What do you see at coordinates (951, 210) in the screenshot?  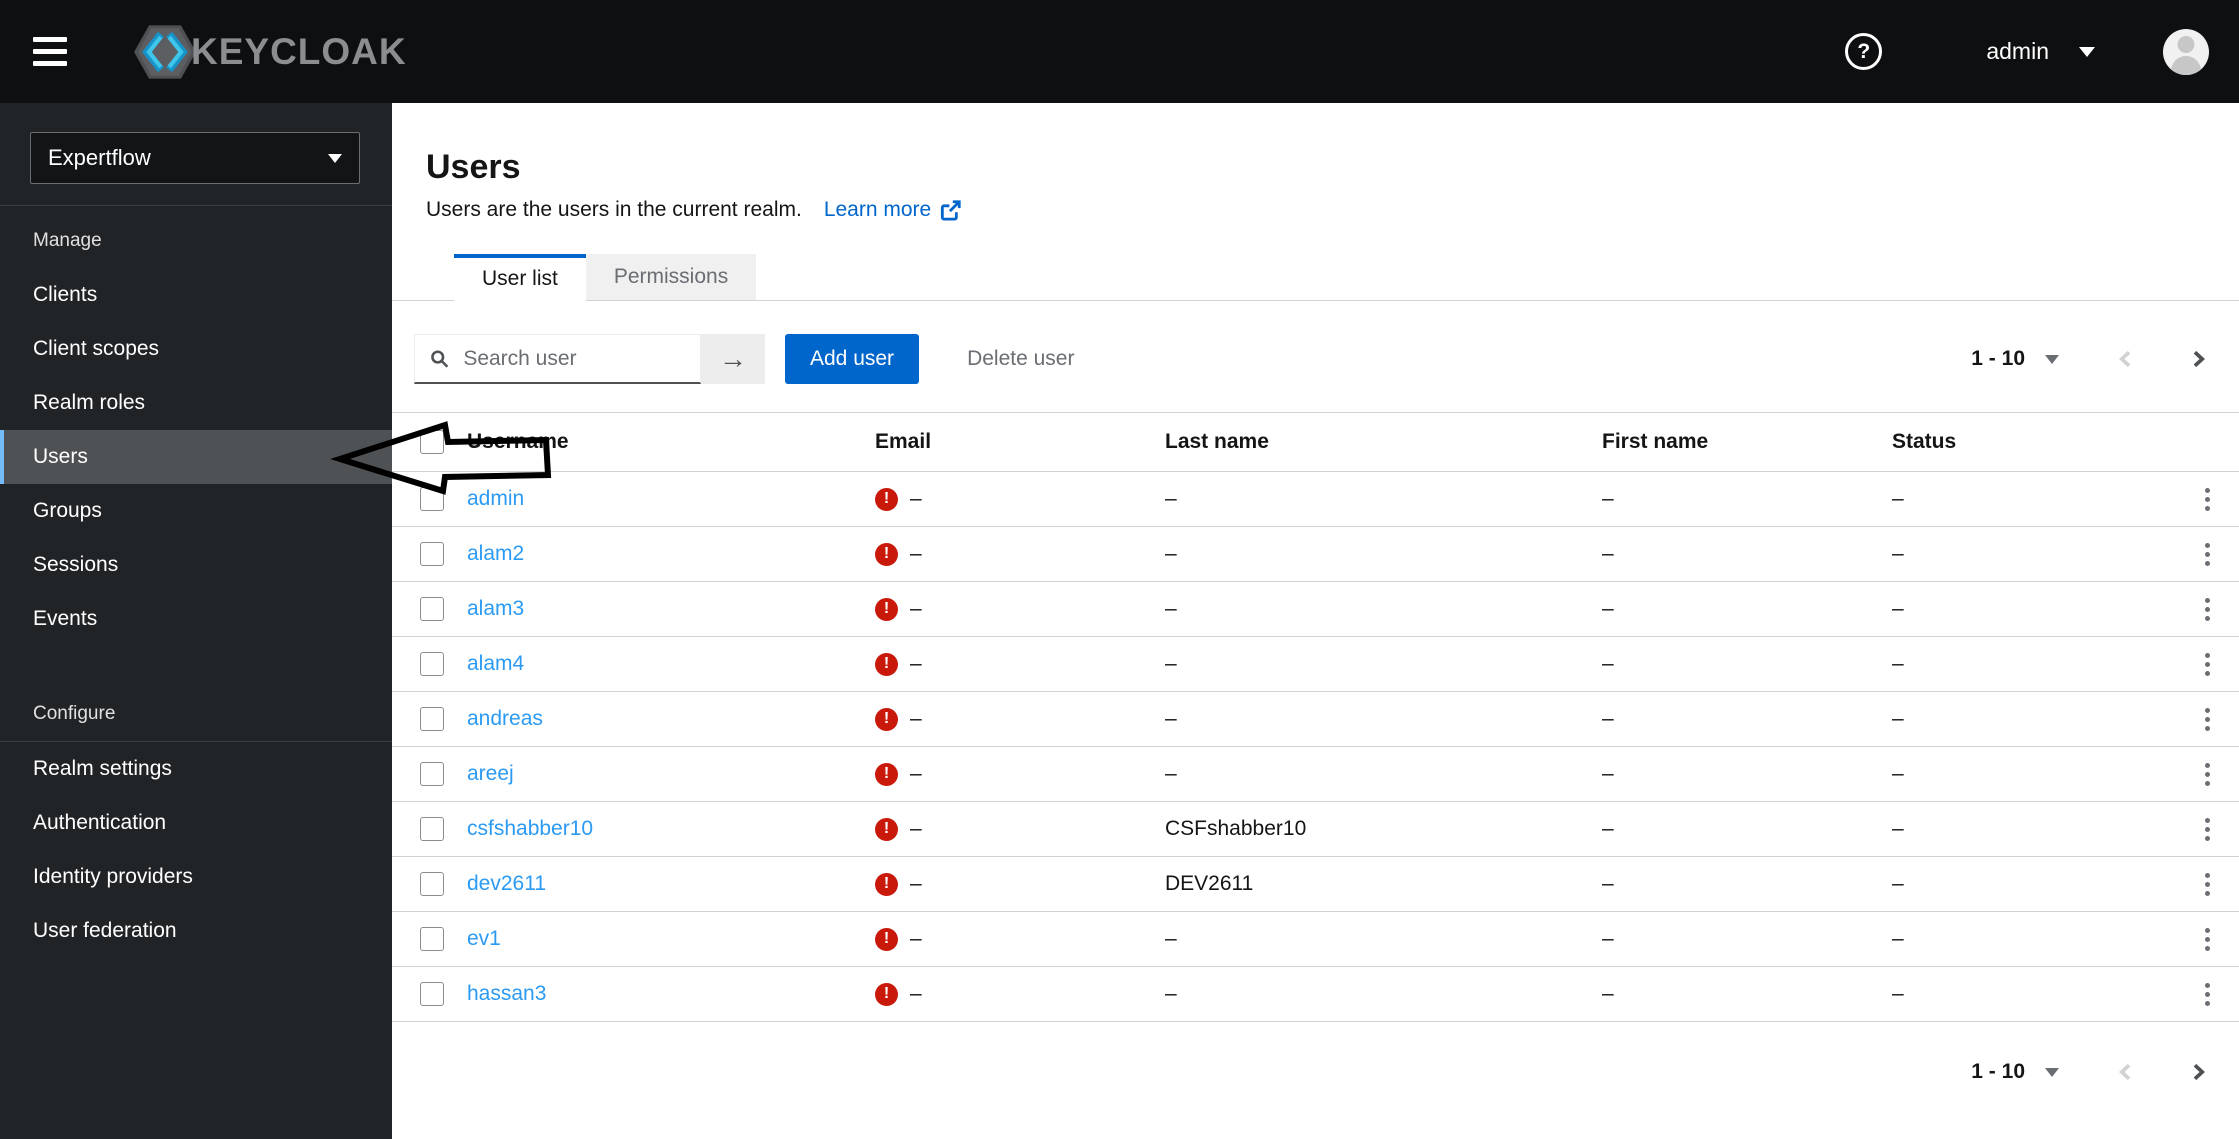 I see `external-link-icon` at bounding box center [951, 210].